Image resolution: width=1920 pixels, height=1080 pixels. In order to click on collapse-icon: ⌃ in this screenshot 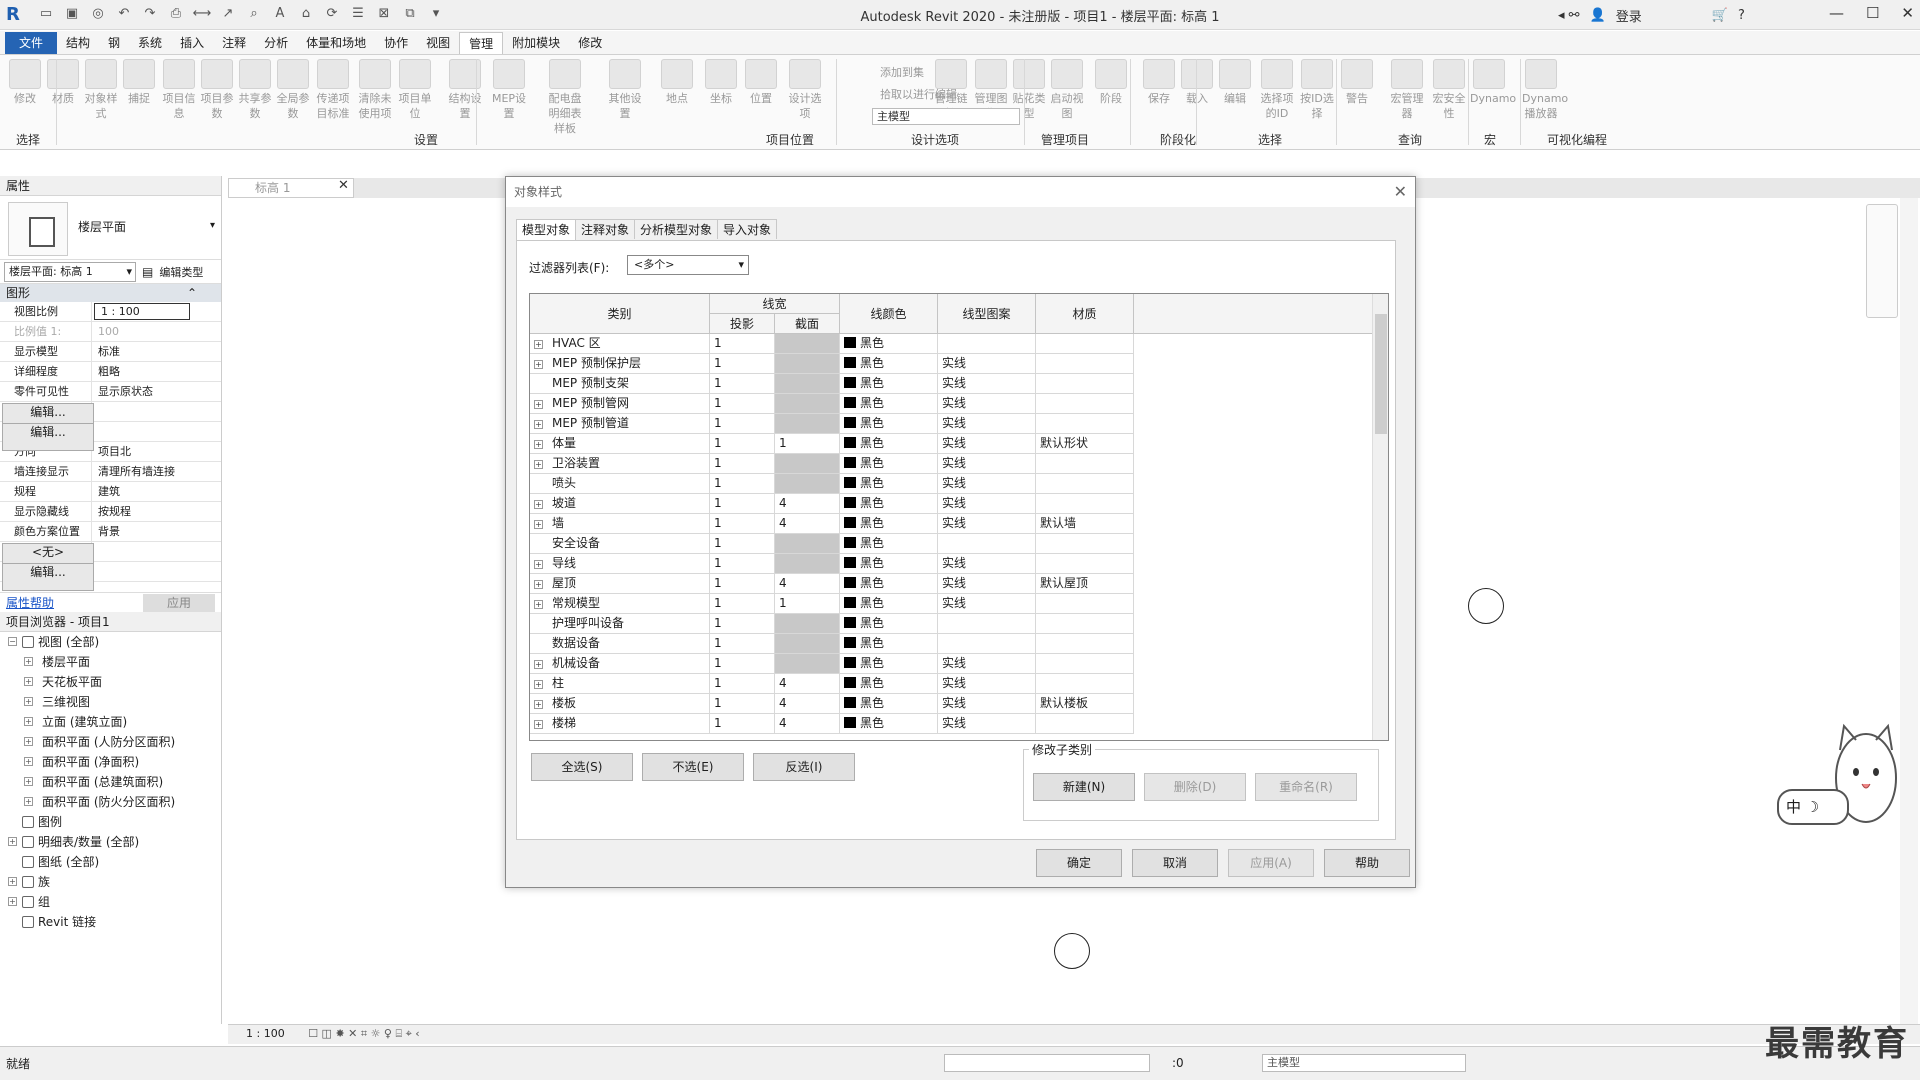, I will do `click(192, 293)`.